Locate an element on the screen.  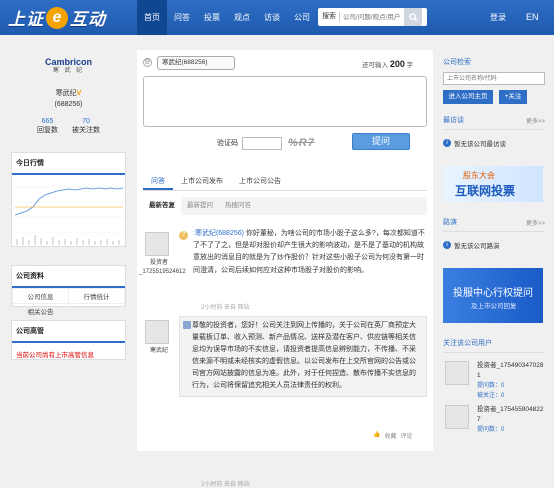
comment-link: 评论 is located at coordinates (407, 435).